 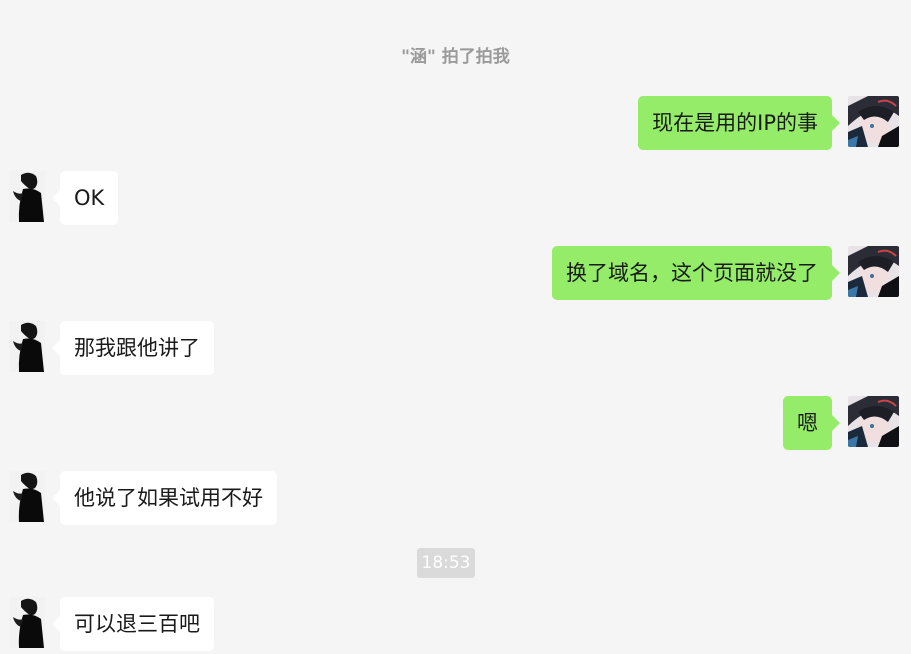 I want to click on message-row: 那我跟他讲了, so click(x=159, y=348).